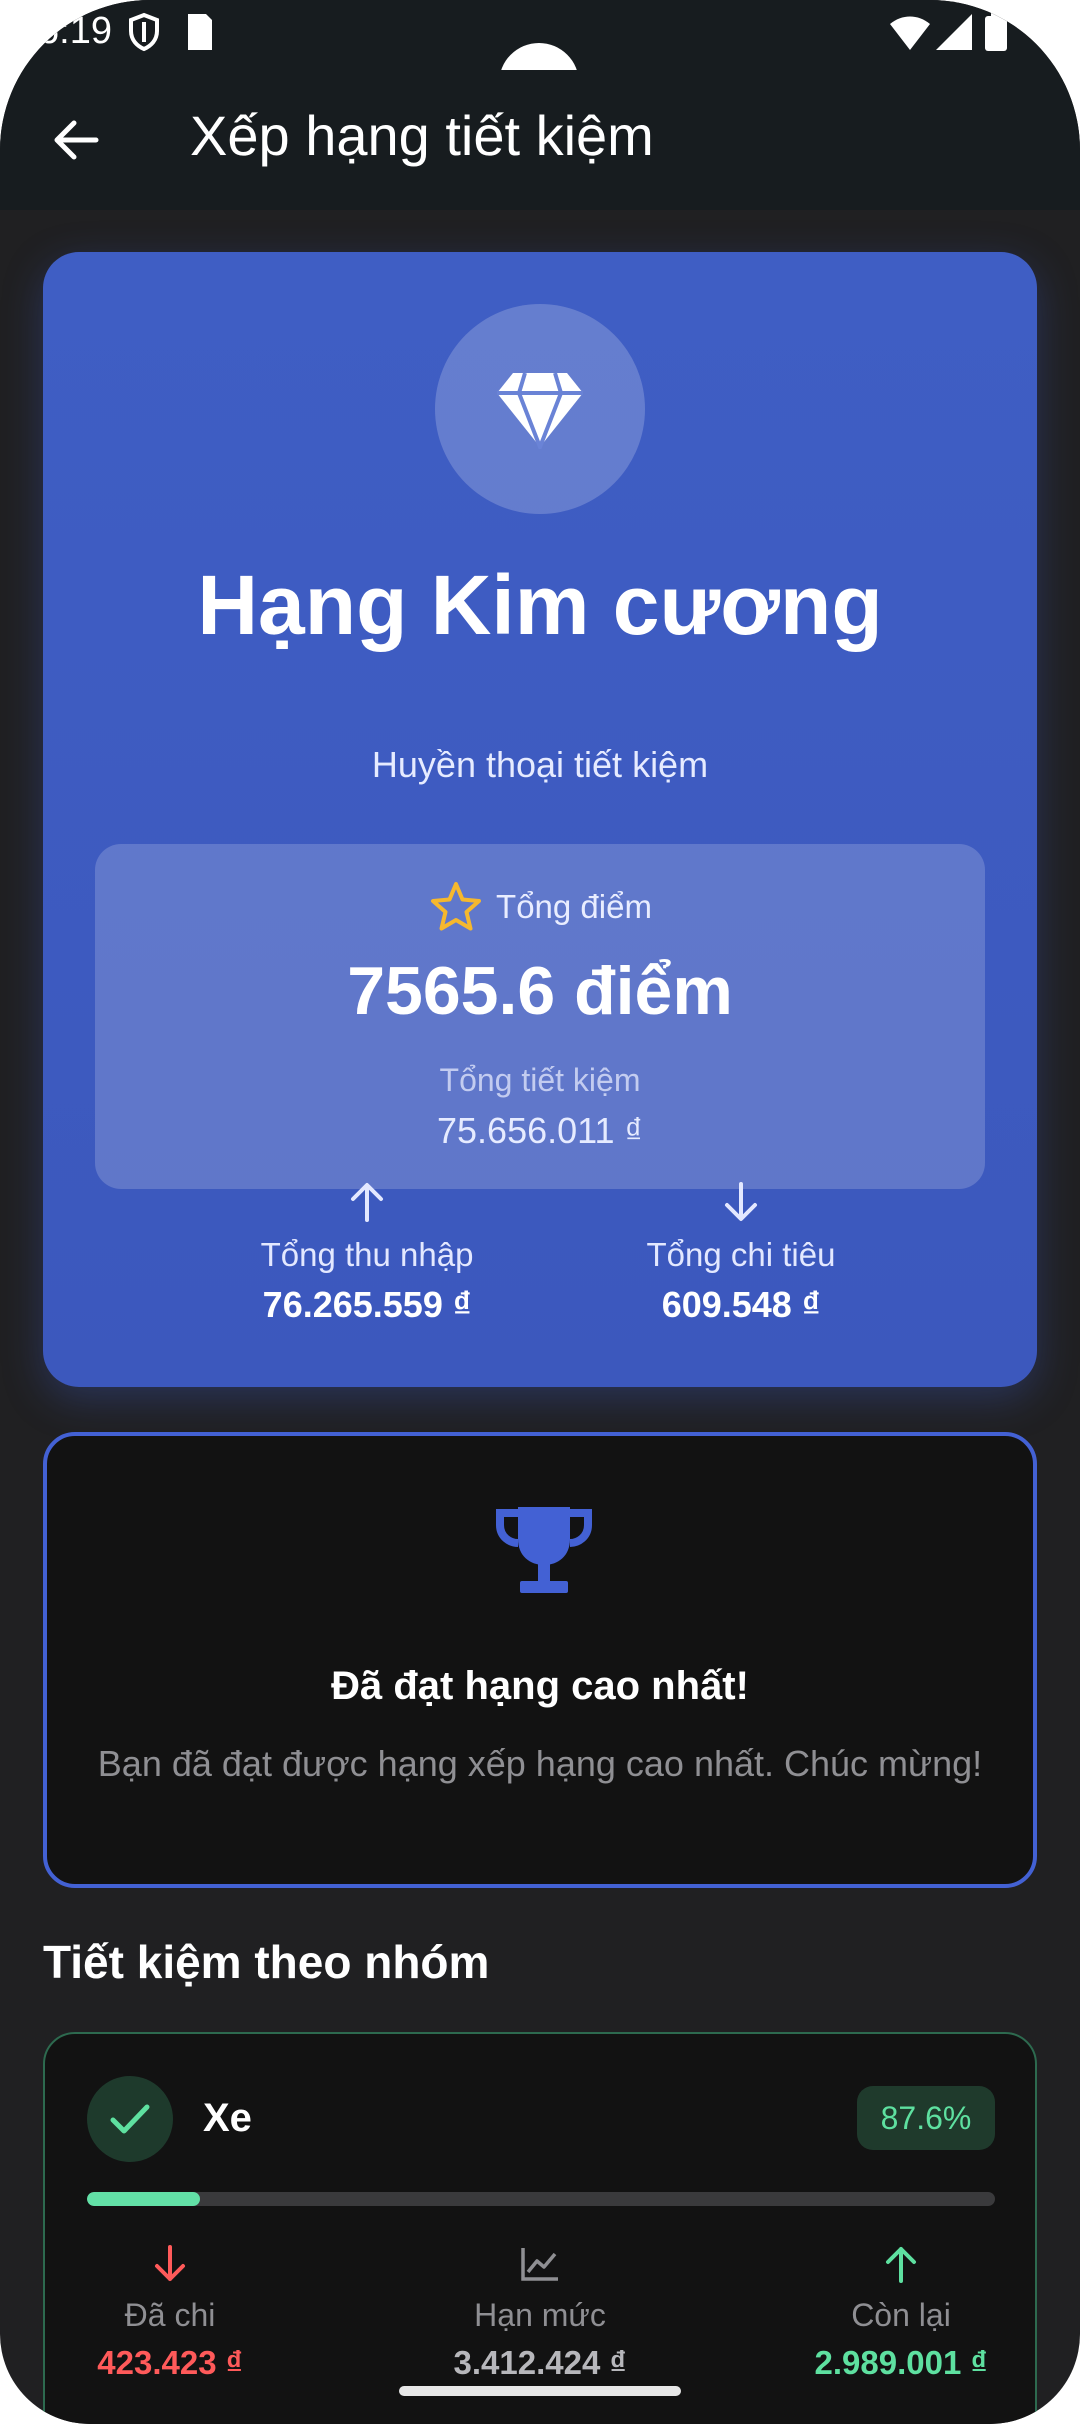 The width and height of the screenshot is (1080, 2424). Describe the element at coordinates (540, 2315) in the screenshot. I see `limit-label: Hạn mức` at that location.